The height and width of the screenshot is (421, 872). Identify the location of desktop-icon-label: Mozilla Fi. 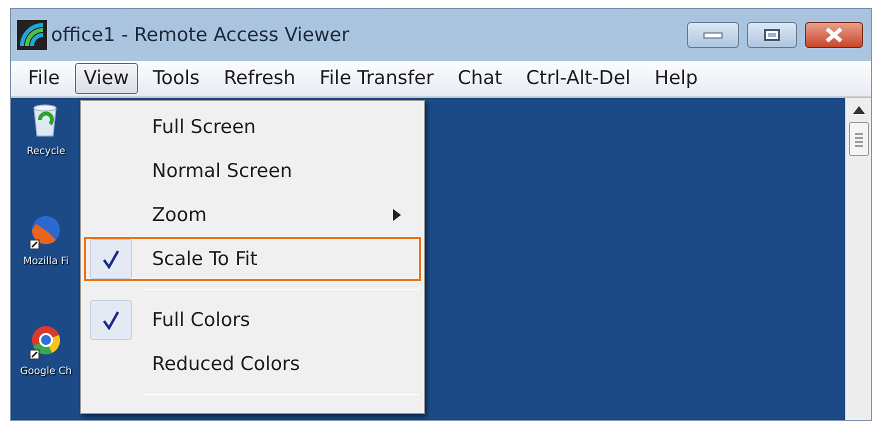
(46, 261).